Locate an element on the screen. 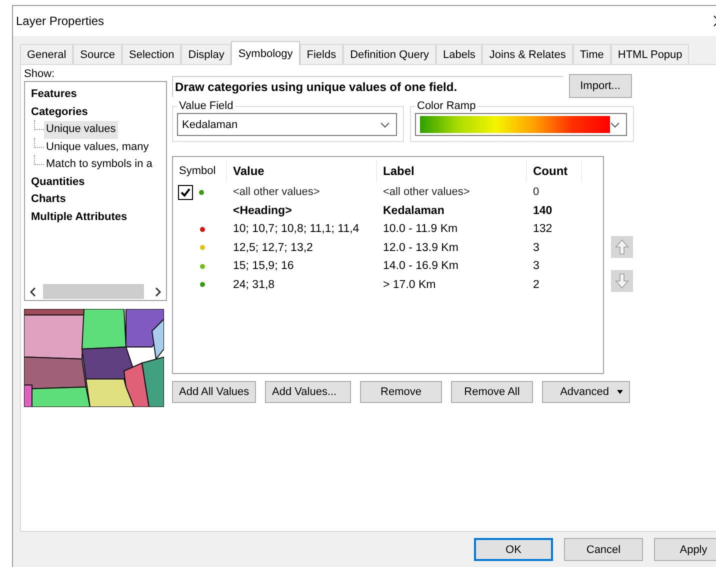  caret-down-icon is located at coordinates (620, 392).